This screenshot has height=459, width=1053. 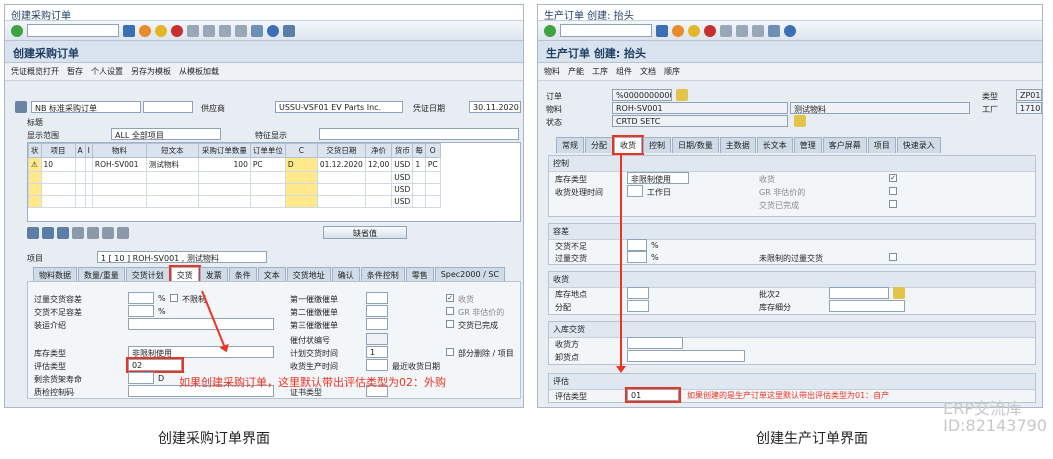 What do you see at coordinates (635, 191) in the screenshot?
I see `gr-proc-time-field` at bounding box center [635, 191].